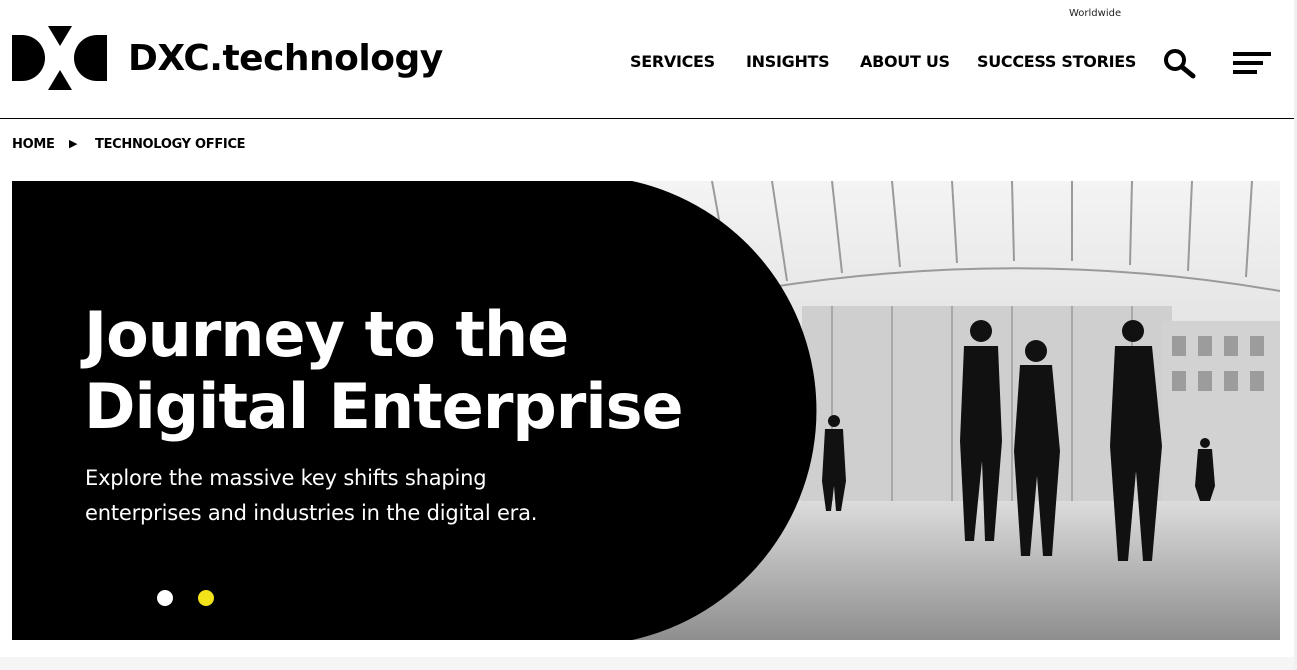 Image resolution: width=1297 pixels, height=670 pixels. What do you see at coordinates (33, 144) in the screenshot?
I see `breadcrumb-home: HOME` at bounding box center [33, 144].